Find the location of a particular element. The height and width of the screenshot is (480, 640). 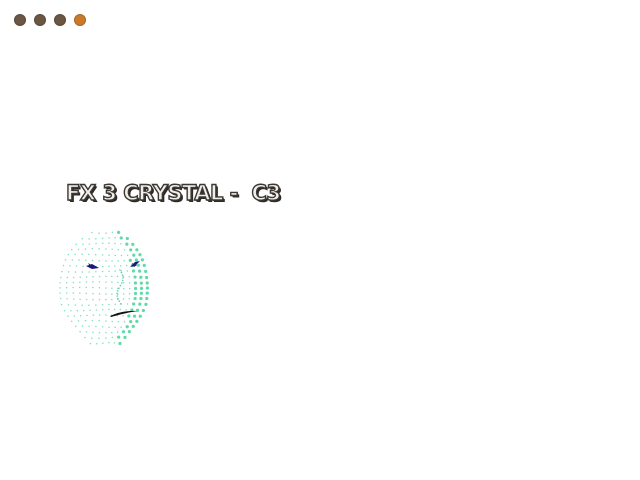

left-eye-icon is located at coordinates (92, 266).